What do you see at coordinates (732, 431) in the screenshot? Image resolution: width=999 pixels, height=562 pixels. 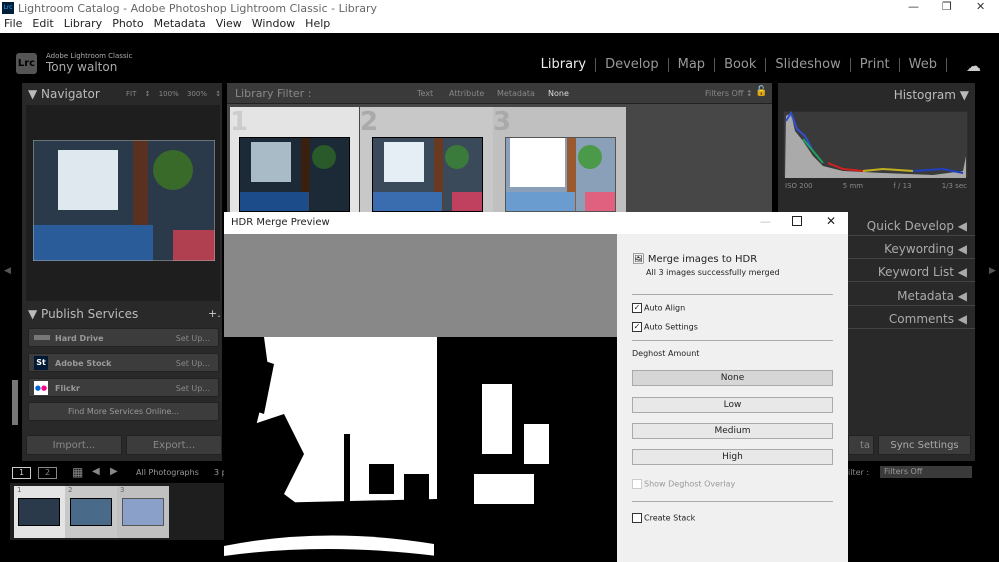 I see `deghost-medium-button: Medium` at bounding box center [732, 431].